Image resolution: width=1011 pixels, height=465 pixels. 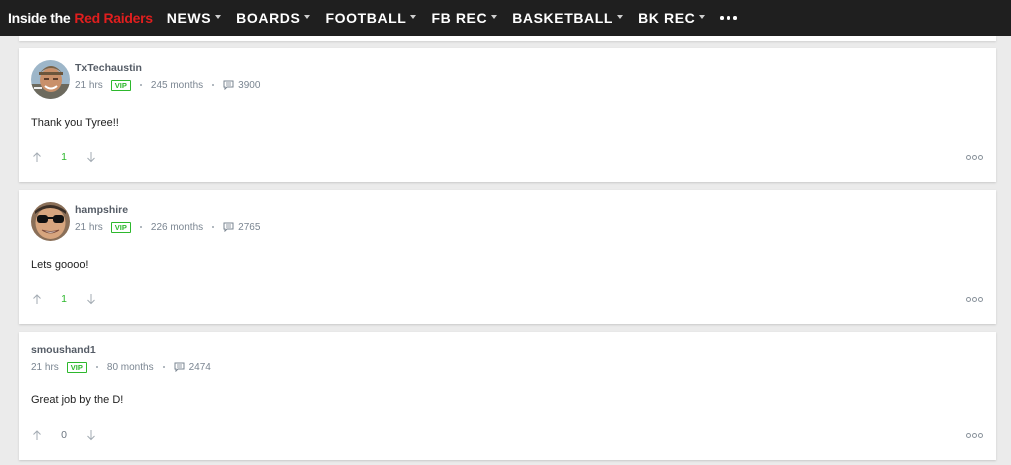 I want to click on nav-item-basketball: BASKETBALL, so click(x=568, y=18).